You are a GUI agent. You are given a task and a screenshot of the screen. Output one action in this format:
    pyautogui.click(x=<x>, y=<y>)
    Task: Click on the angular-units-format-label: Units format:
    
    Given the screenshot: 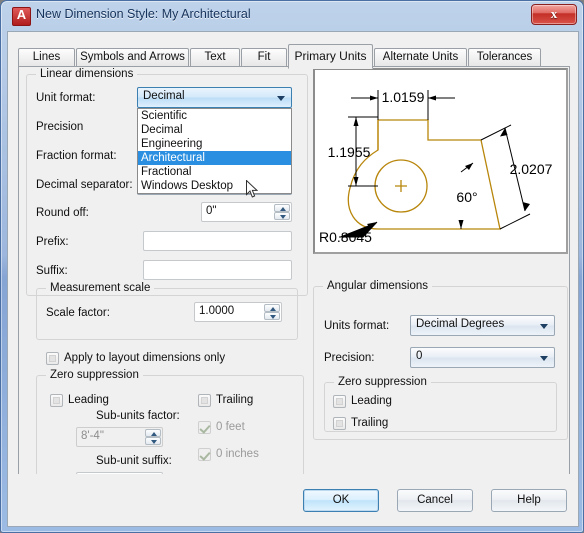 What is the action you would take?
    pyautogui.click(x=357, y=326)
    